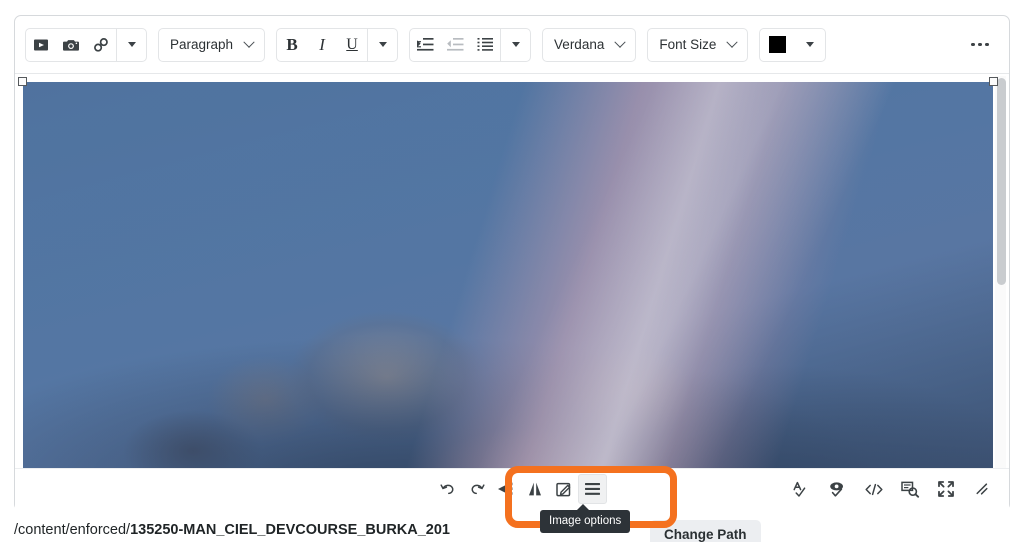 The width and height of the screenshot is (1024, 542). I want to click on toolbar-color-group, so click(793, 44).